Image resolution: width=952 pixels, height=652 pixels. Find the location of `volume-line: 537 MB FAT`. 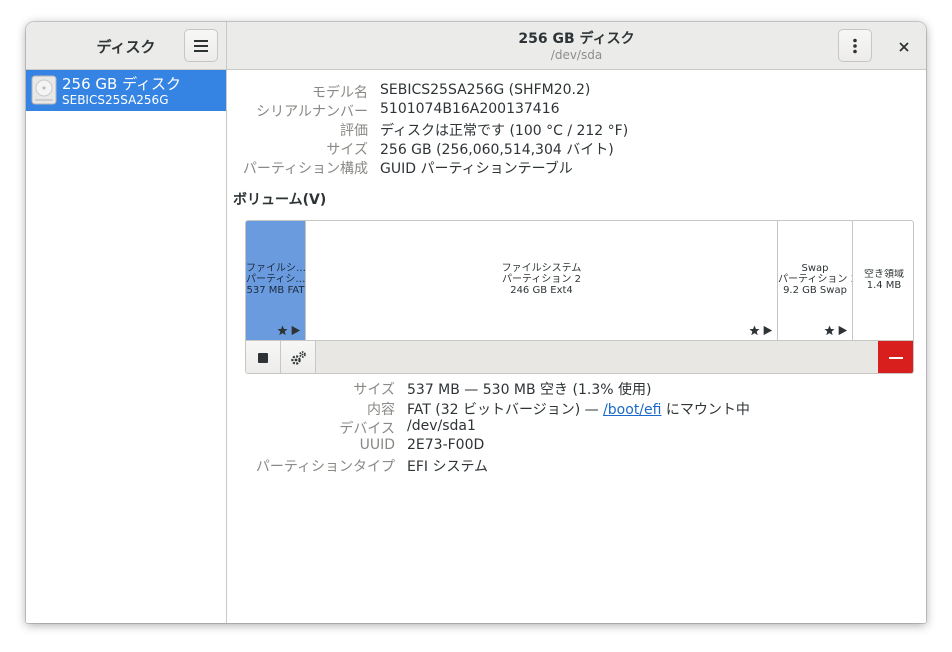

volume-line: 537 MB FAT is located at coordinates (275, 290).